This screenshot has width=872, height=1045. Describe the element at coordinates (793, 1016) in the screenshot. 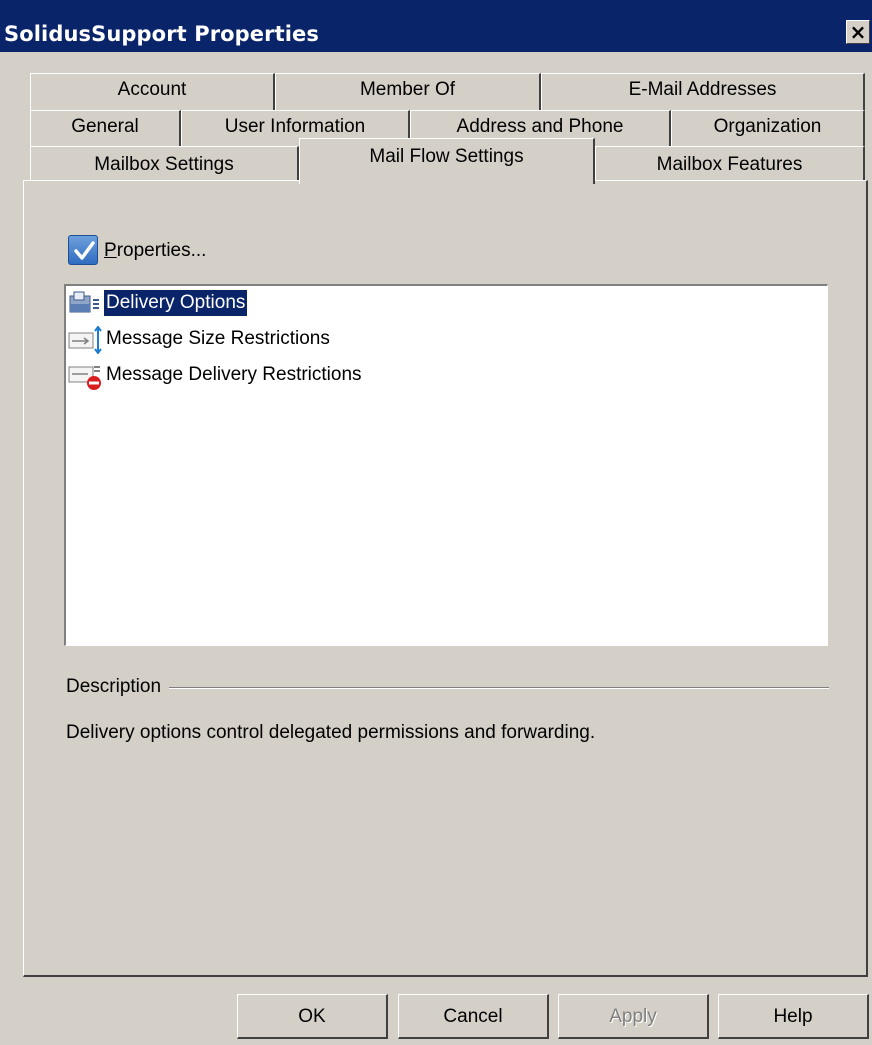

I see `help-button: Help` at that location.